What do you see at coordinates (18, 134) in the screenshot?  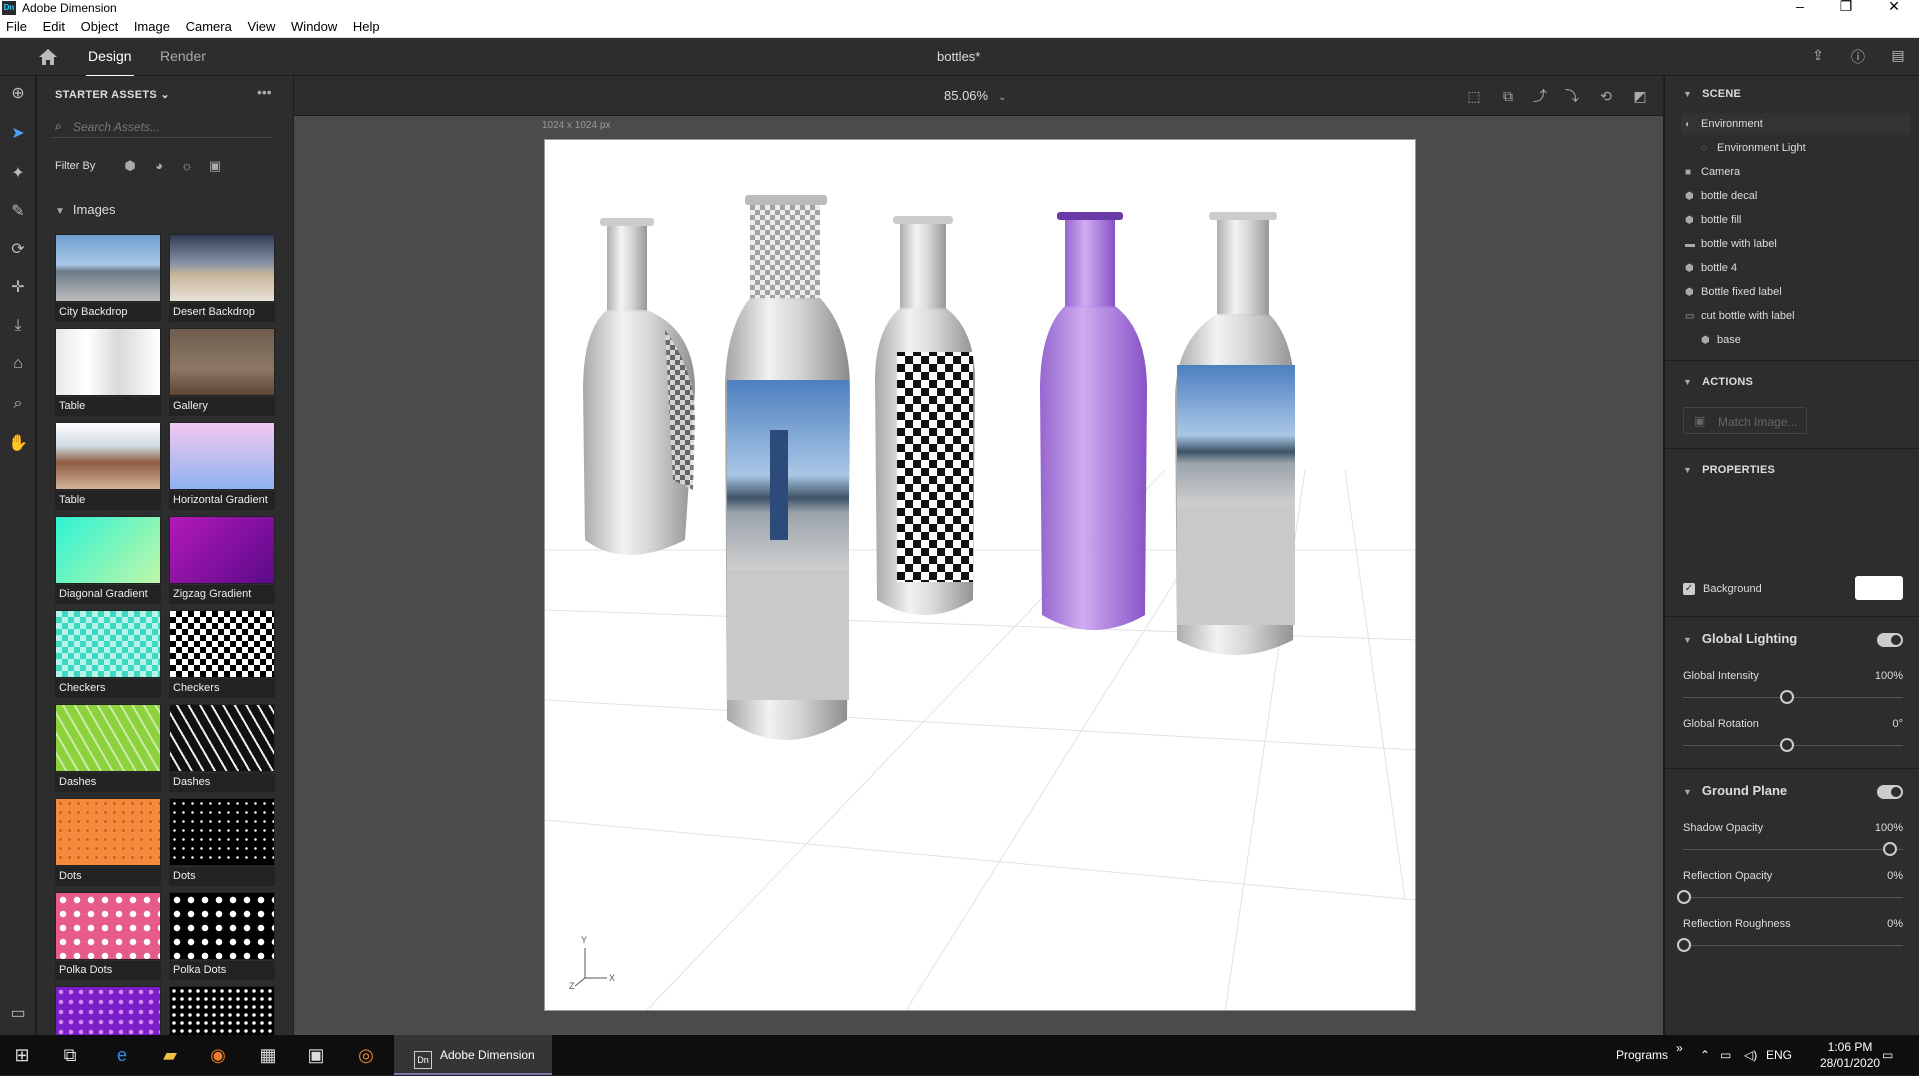 I see `select-tool-icon: ➤` at bounding box center [18, 134].